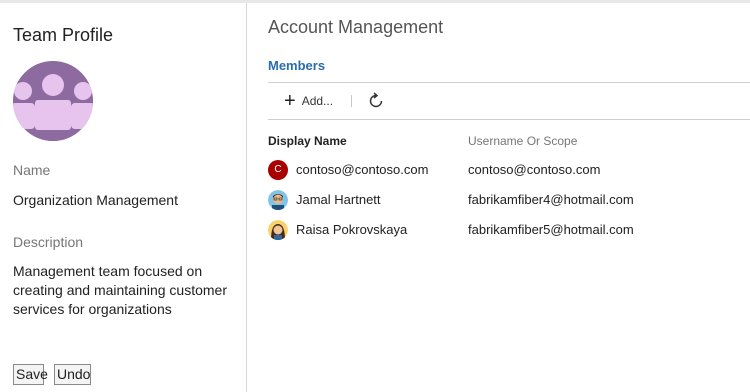 The width and height of the screenshot is (750, 392). What do you see at coordinates (307, 141) in the screenshot?
I see `column-header-display-name: Display Name` at bounding box center [307, 141].